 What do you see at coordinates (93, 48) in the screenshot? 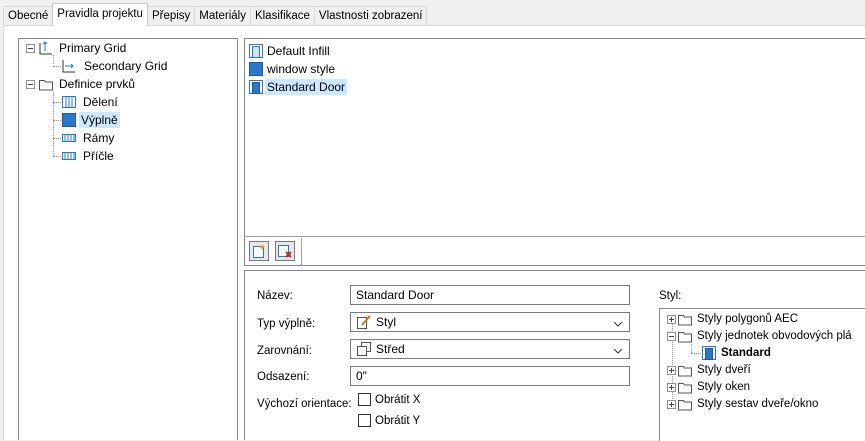
I see `tree-item-label: Primary Grid` at bounding box center [93, 48].